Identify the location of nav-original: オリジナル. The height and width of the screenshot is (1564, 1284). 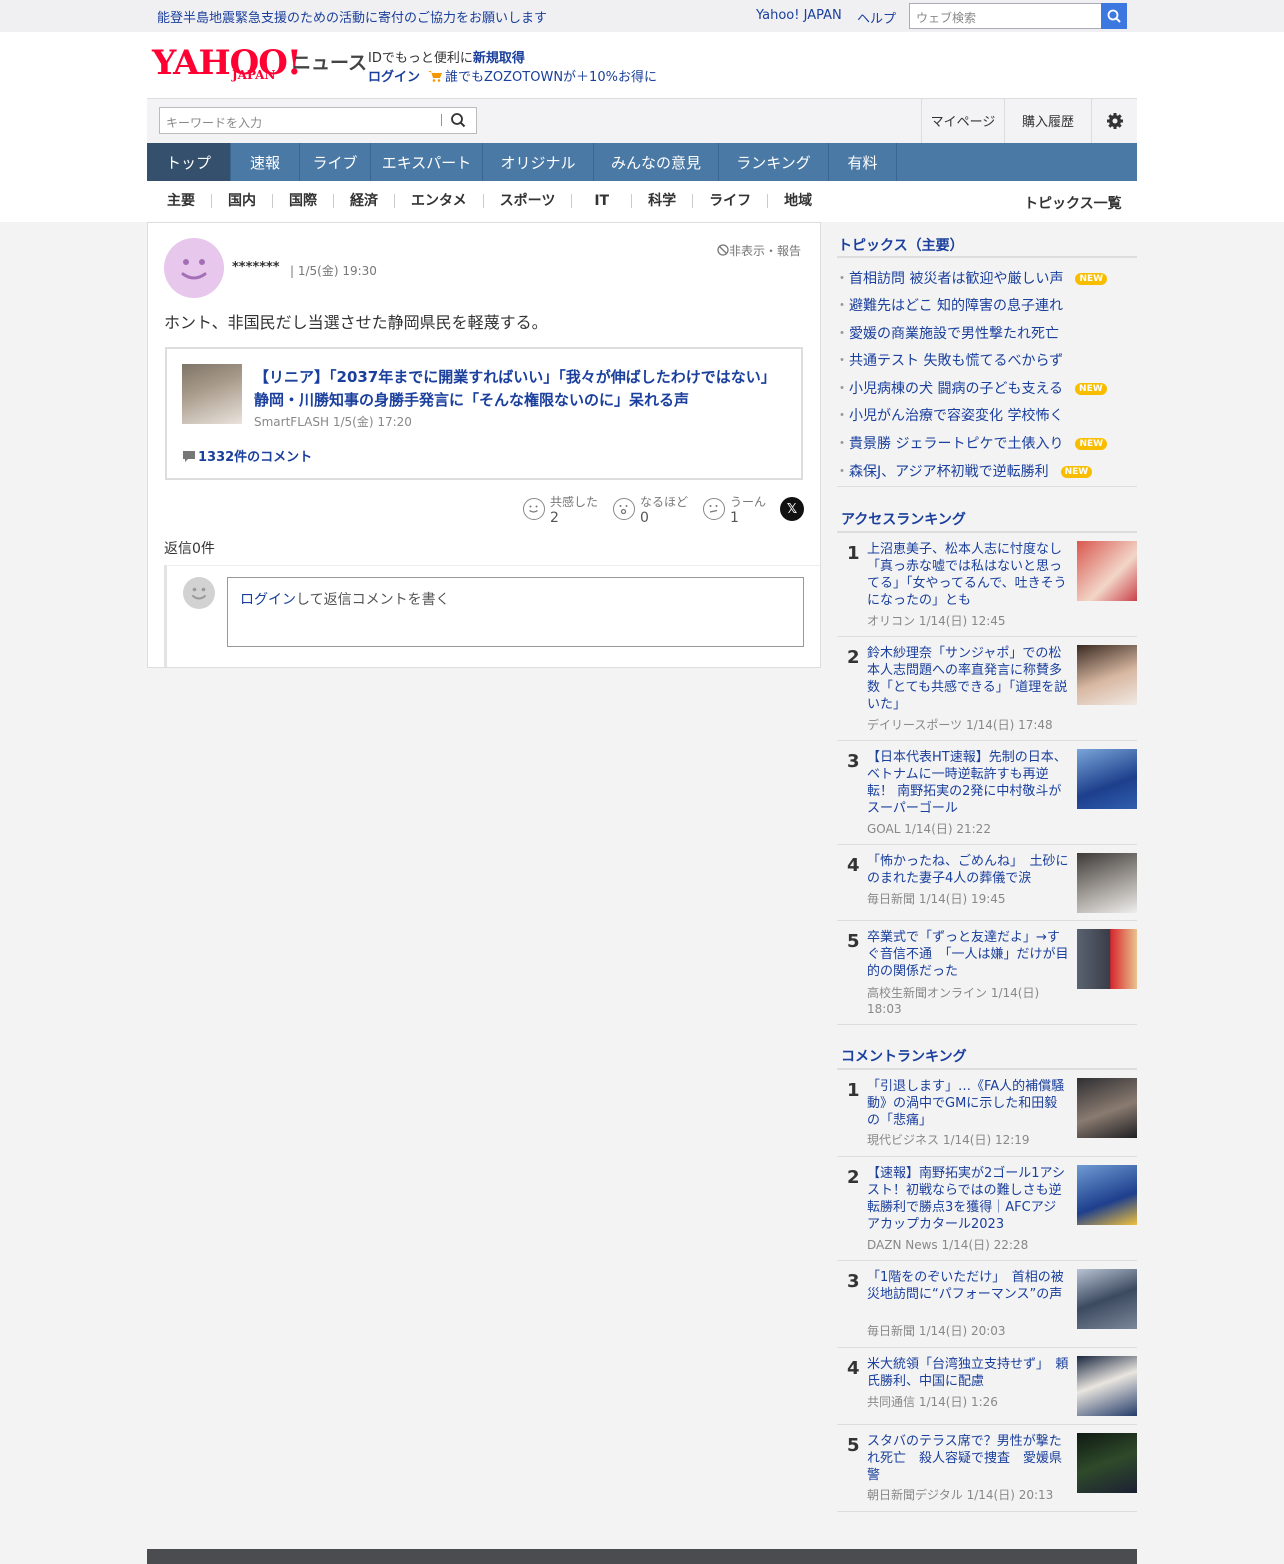
(538, 162).